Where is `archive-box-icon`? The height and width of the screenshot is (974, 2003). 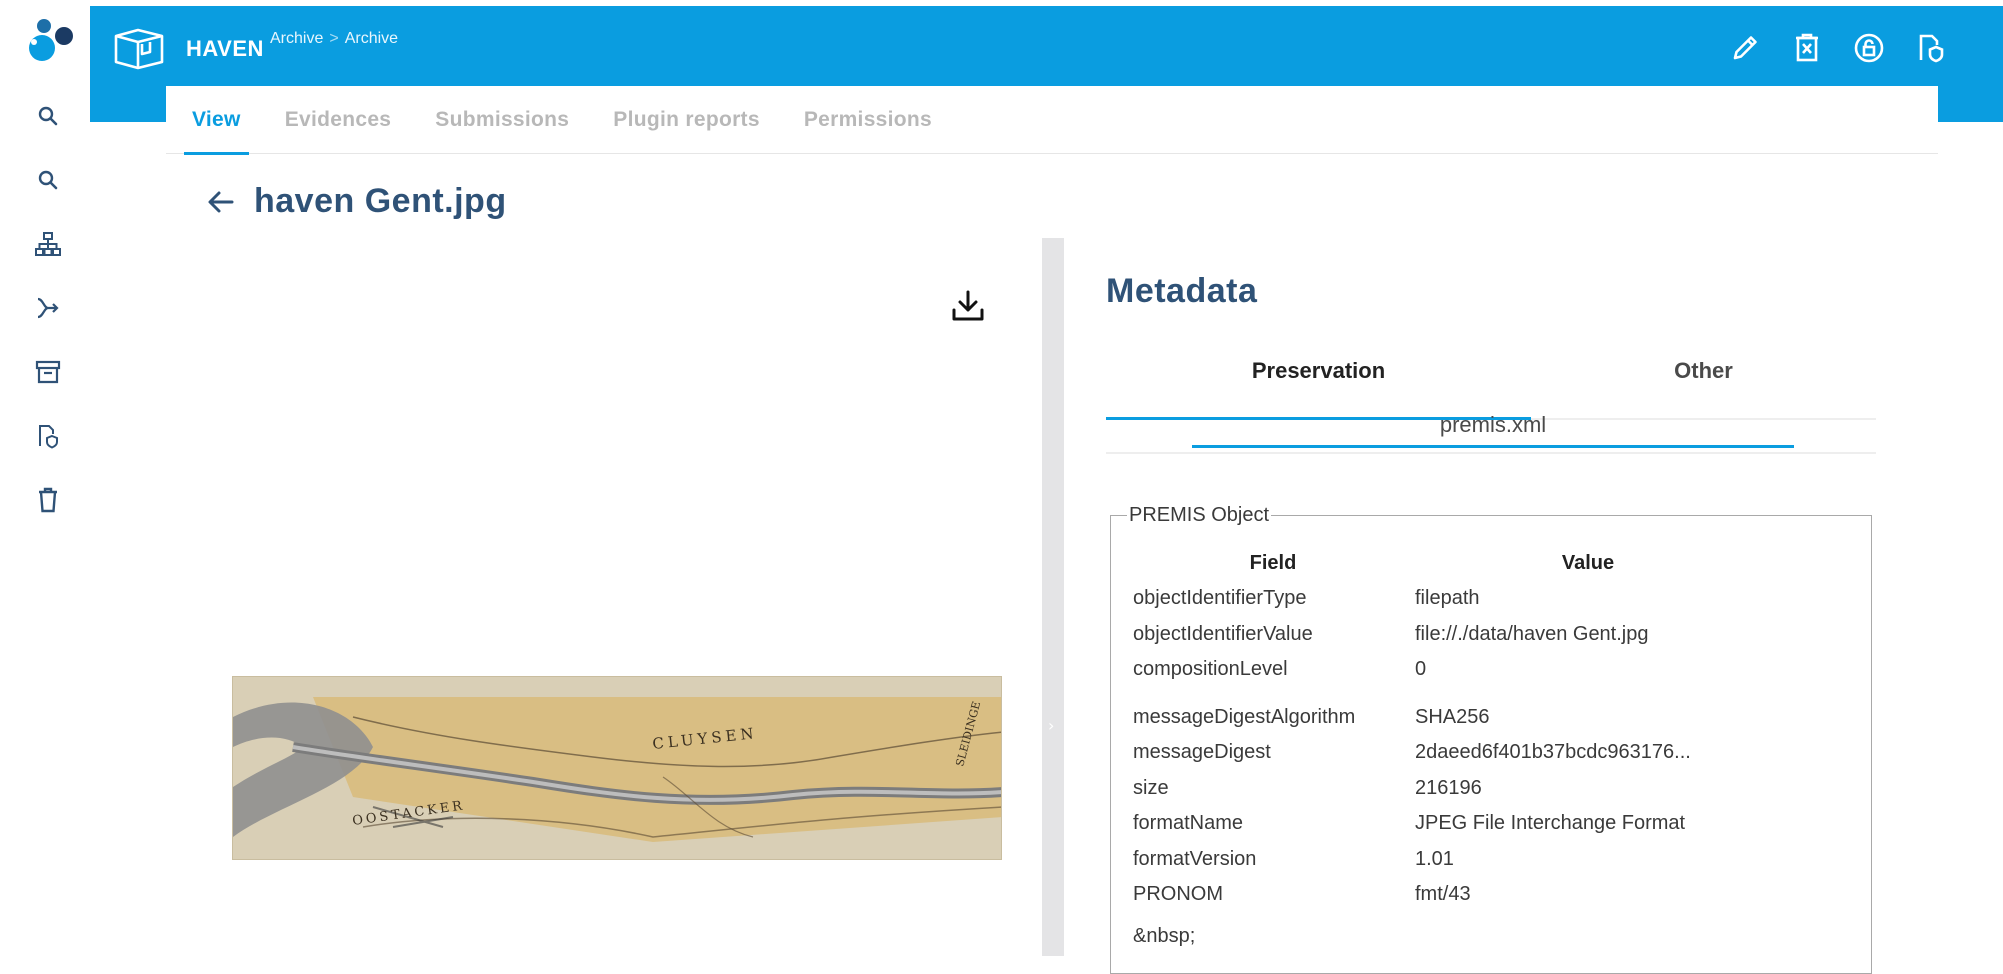
archive-box-icon is located at coordinates (48, 372).